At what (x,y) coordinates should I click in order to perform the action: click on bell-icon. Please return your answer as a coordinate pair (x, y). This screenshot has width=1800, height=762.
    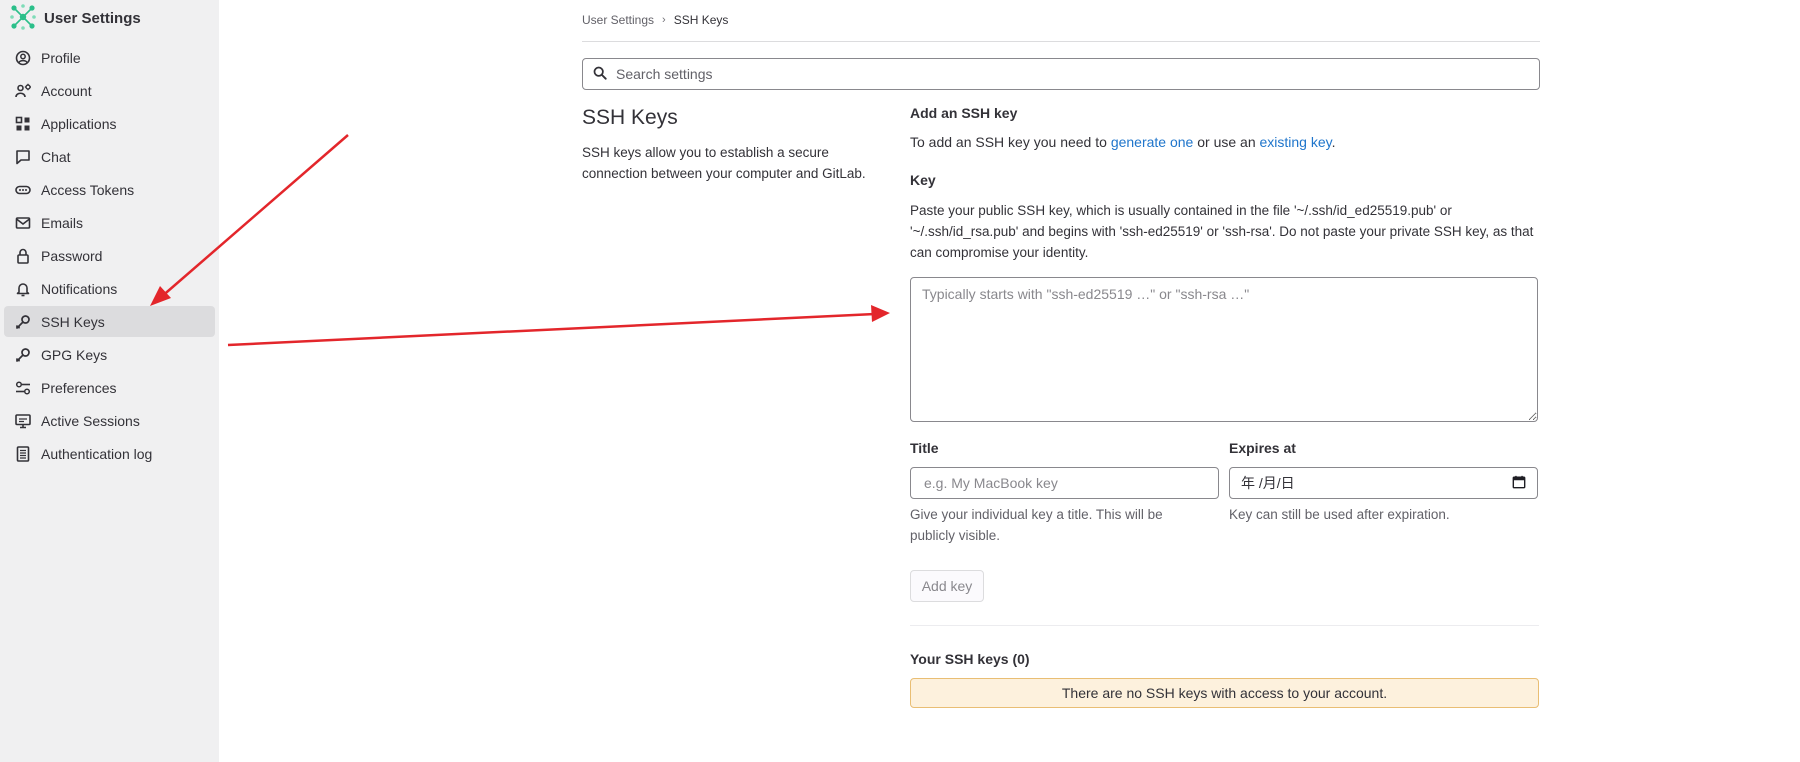
    Looking at the image, I should click on (23, 289).